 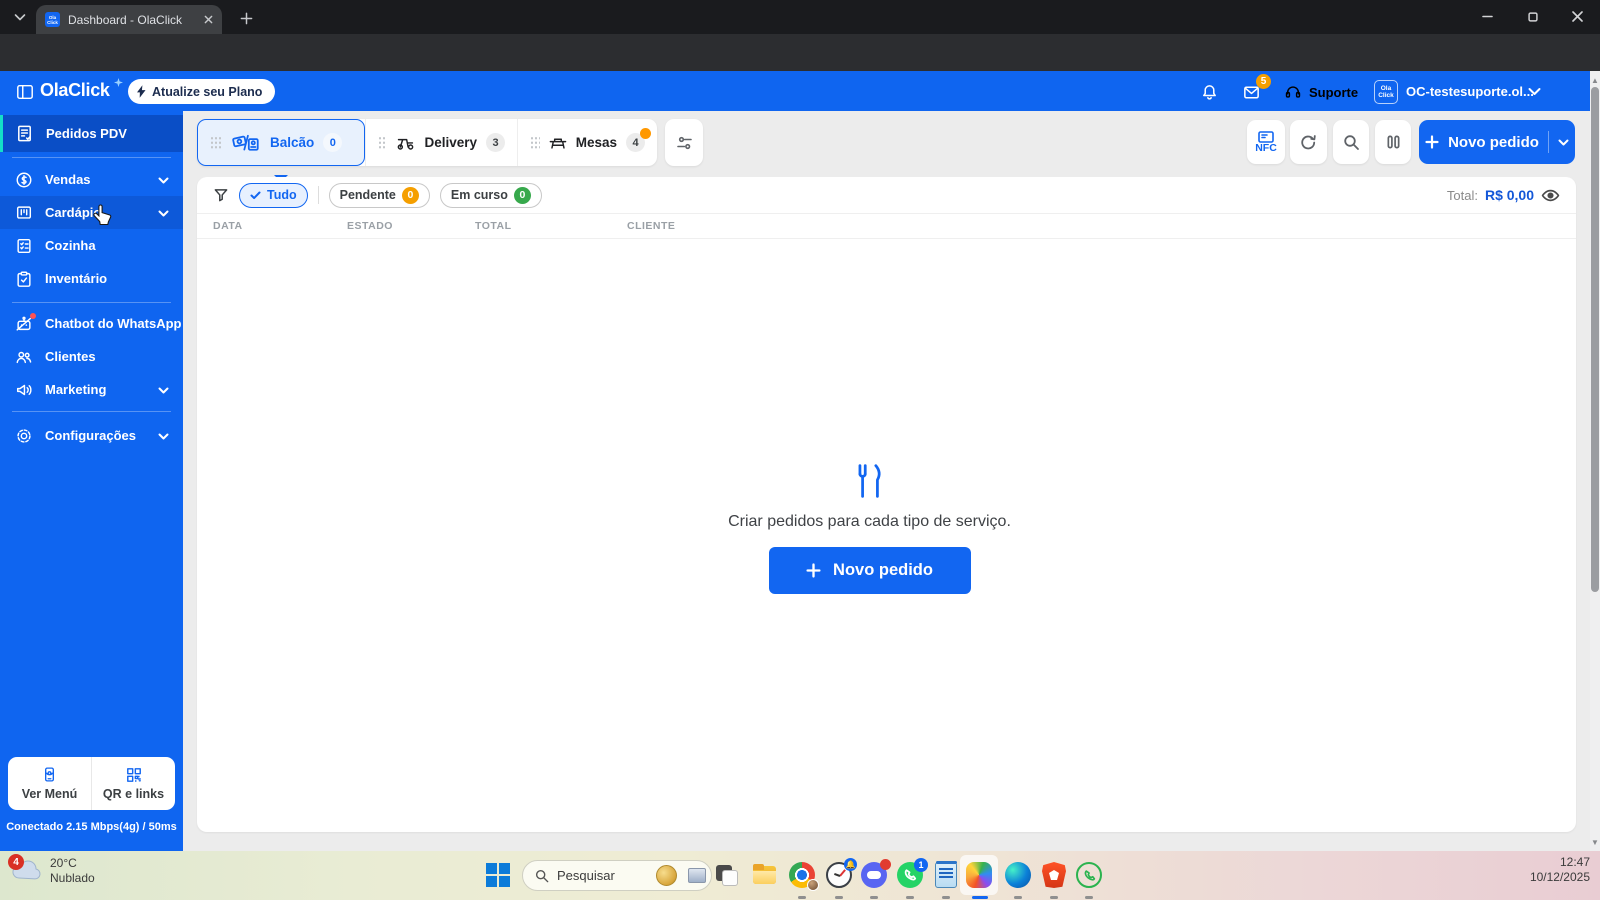 What do you see at coordinates (1393, 142) in the screenshot?
I see `pause-button` at bounding box center [1393, 142].